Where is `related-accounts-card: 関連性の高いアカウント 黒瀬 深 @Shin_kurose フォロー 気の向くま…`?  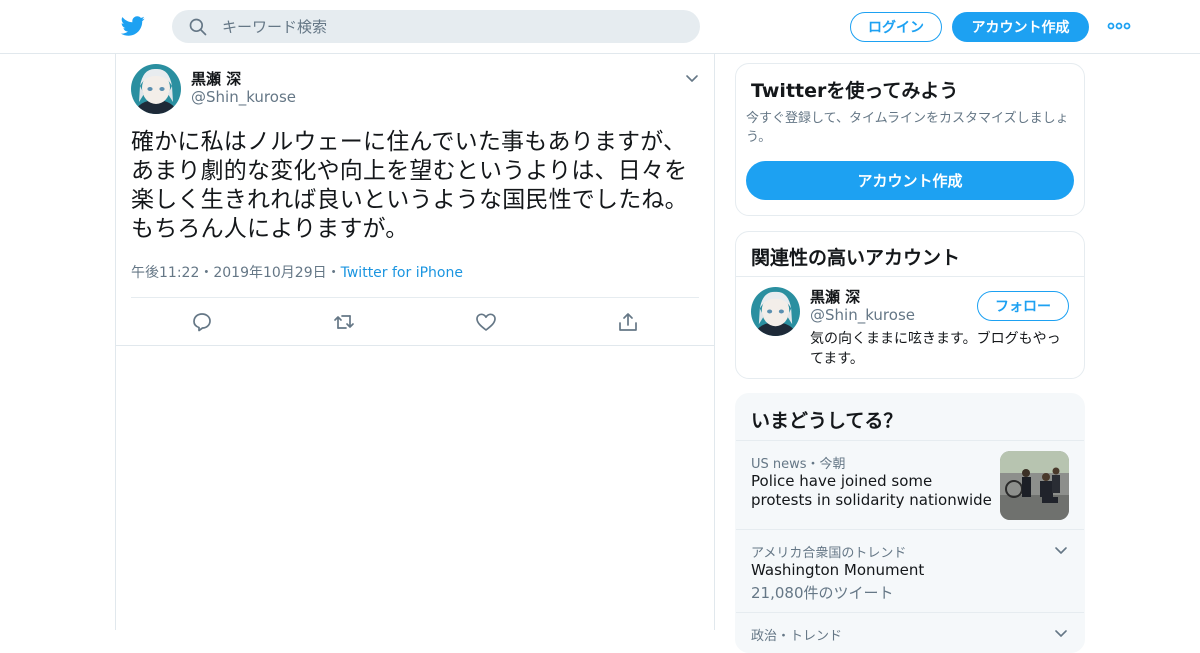 related-accounts-card: 関連性の高いアカウント 黒瀬 深 @Shin_kurose フォロー 気の向くま… is located at coordinates (910, 305).